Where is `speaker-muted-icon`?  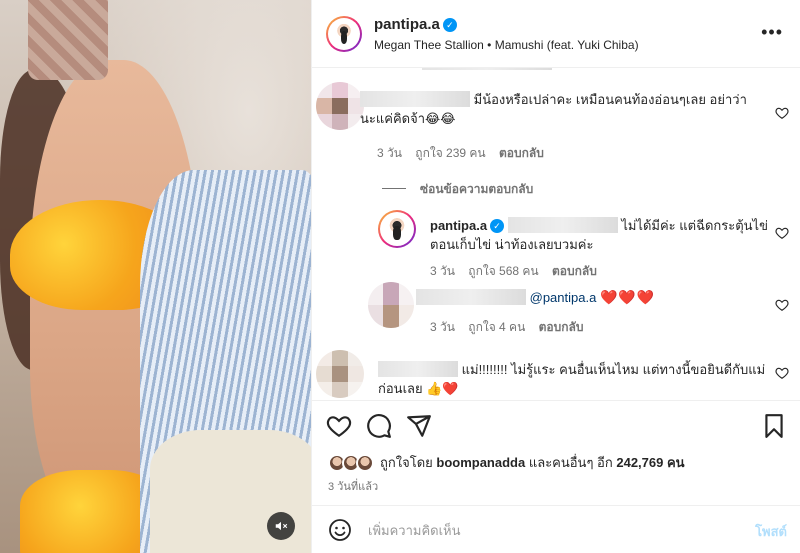
speaker-muted-icon is located at coordinates (281, 526).